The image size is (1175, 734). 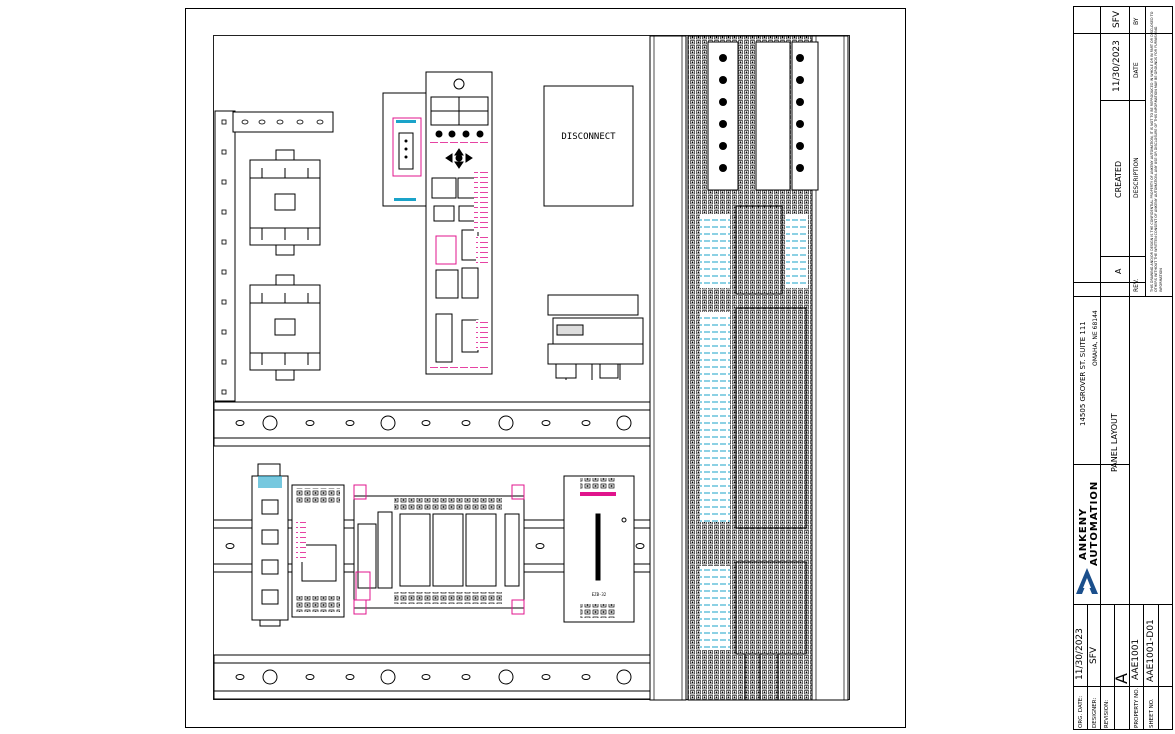 I want to click on by-header: BY, so click(x=1136, y=21).